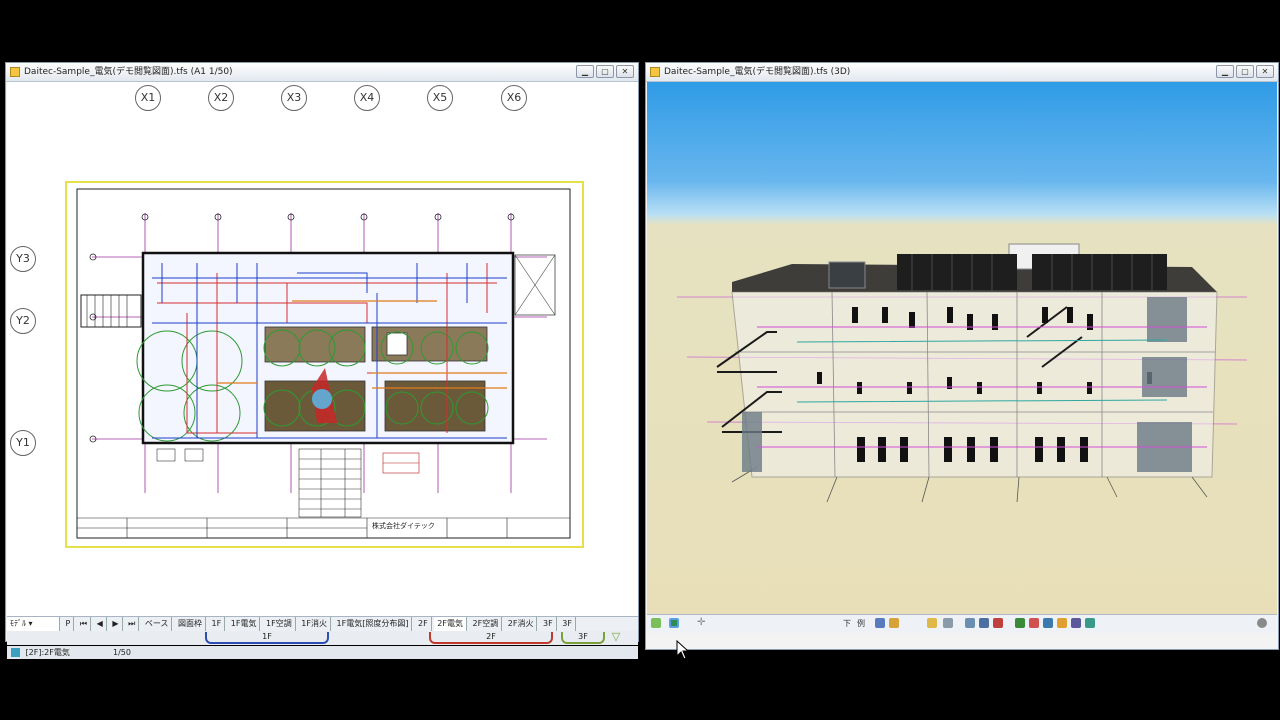 The width and height of the screenshot is (1280, 720). Describe the element at coordinates (294, 98) in the screenshot. I see `grid-x3: X3` at that location.